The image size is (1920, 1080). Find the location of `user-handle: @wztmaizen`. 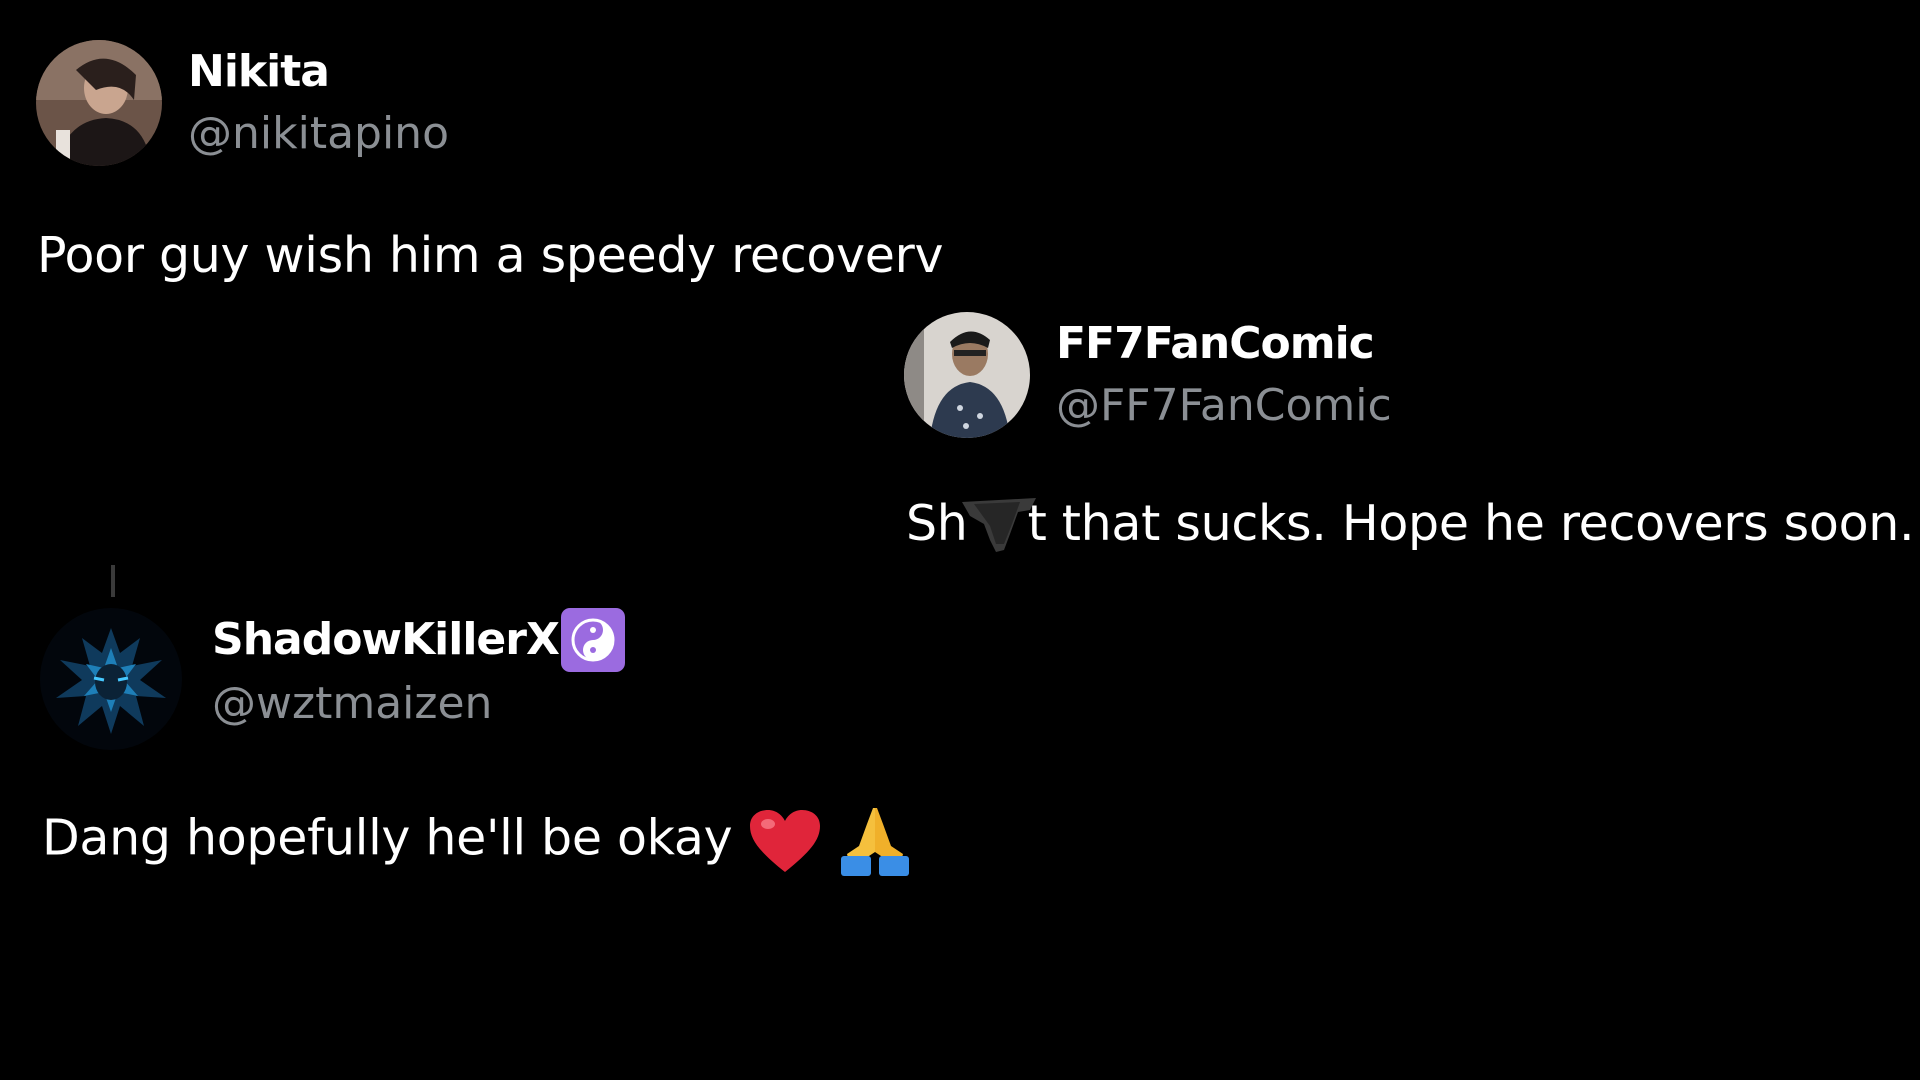

user-handle: @wztmaizen is located at coordinates (418, 704).